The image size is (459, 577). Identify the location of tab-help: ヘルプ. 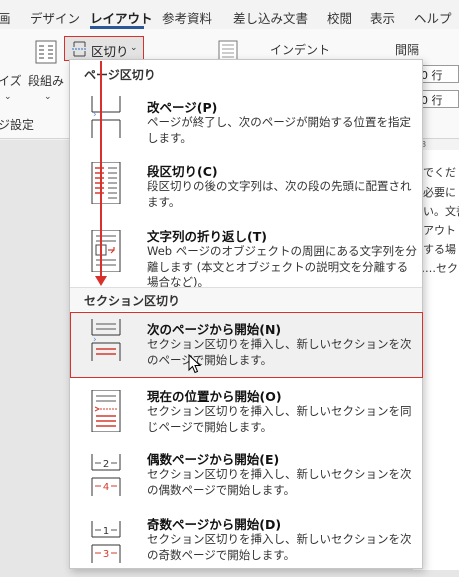
(433, 17).